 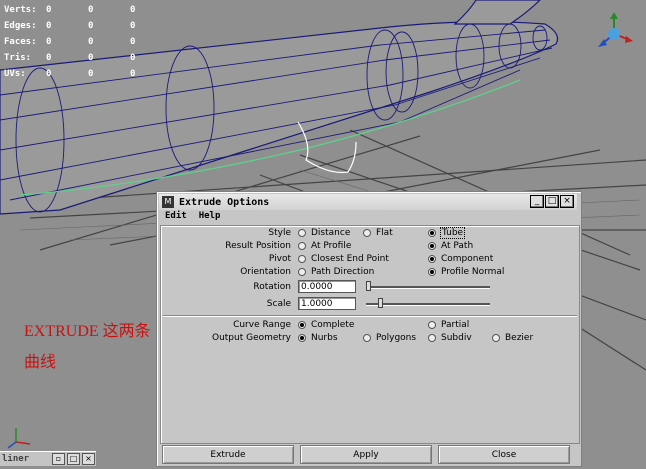 What do you see at coordinates (40, 362) in the screenshot?
I see `annotation-line-2: 曲线` at bounding box center [40, 362].